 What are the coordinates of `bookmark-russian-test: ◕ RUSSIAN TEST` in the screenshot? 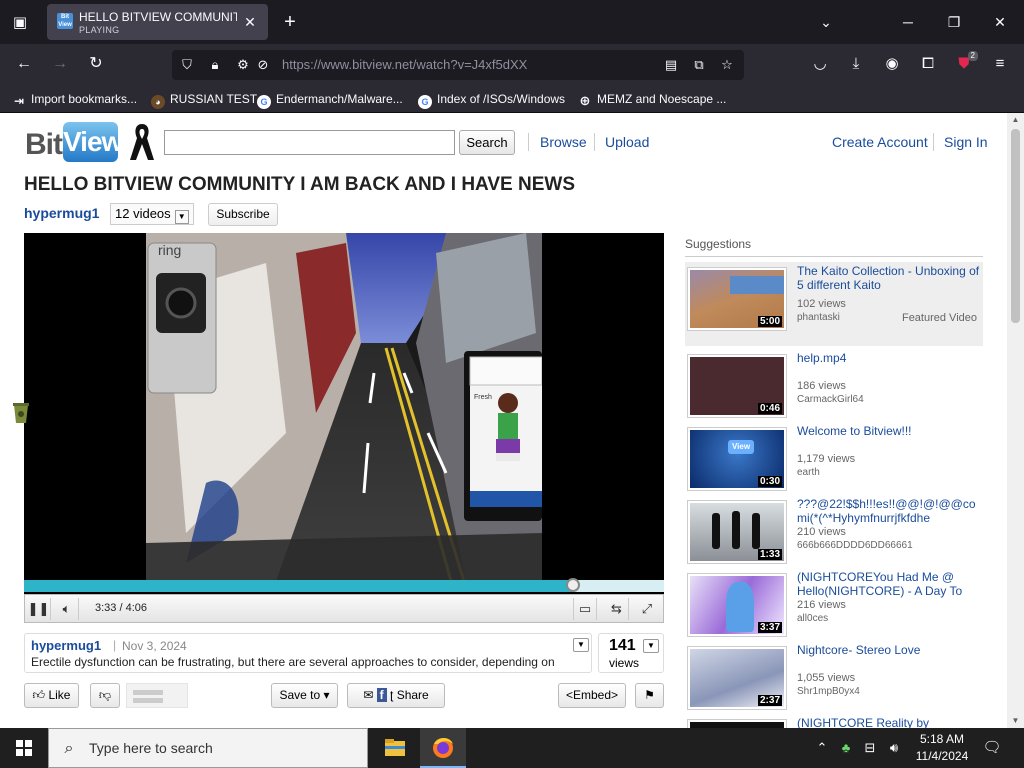 It's located at (204, 99).